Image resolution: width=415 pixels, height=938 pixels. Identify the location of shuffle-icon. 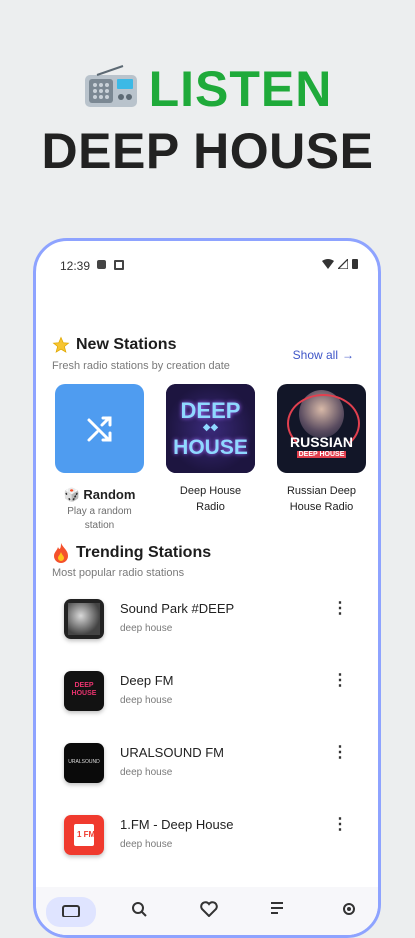
(99, 429).